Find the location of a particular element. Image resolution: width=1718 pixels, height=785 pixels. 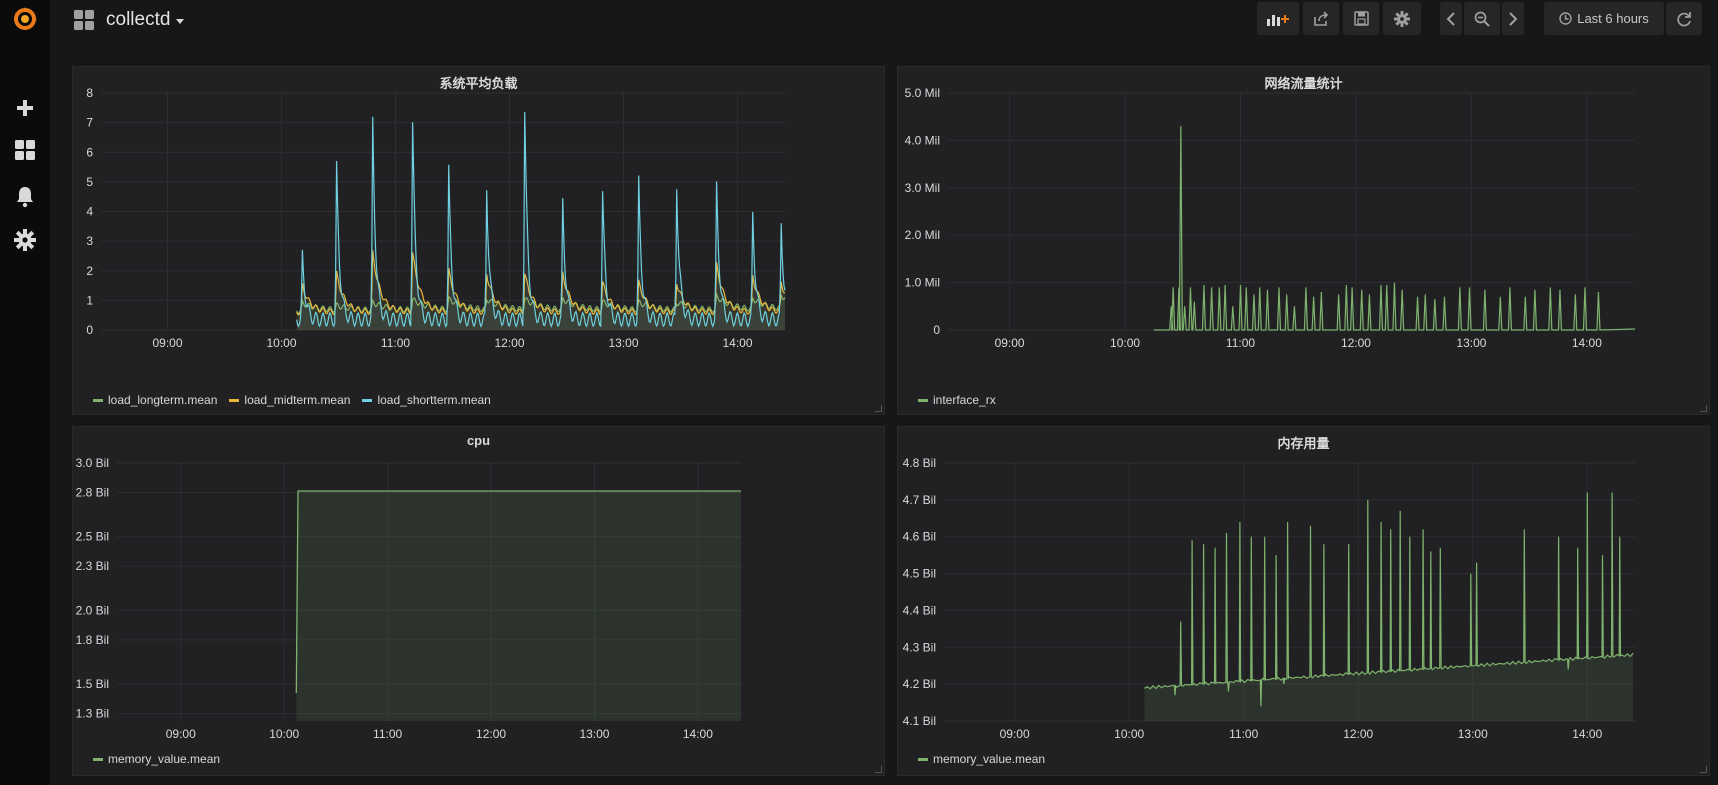

y-tick-label: 3 is located at coordinates (89, 241).